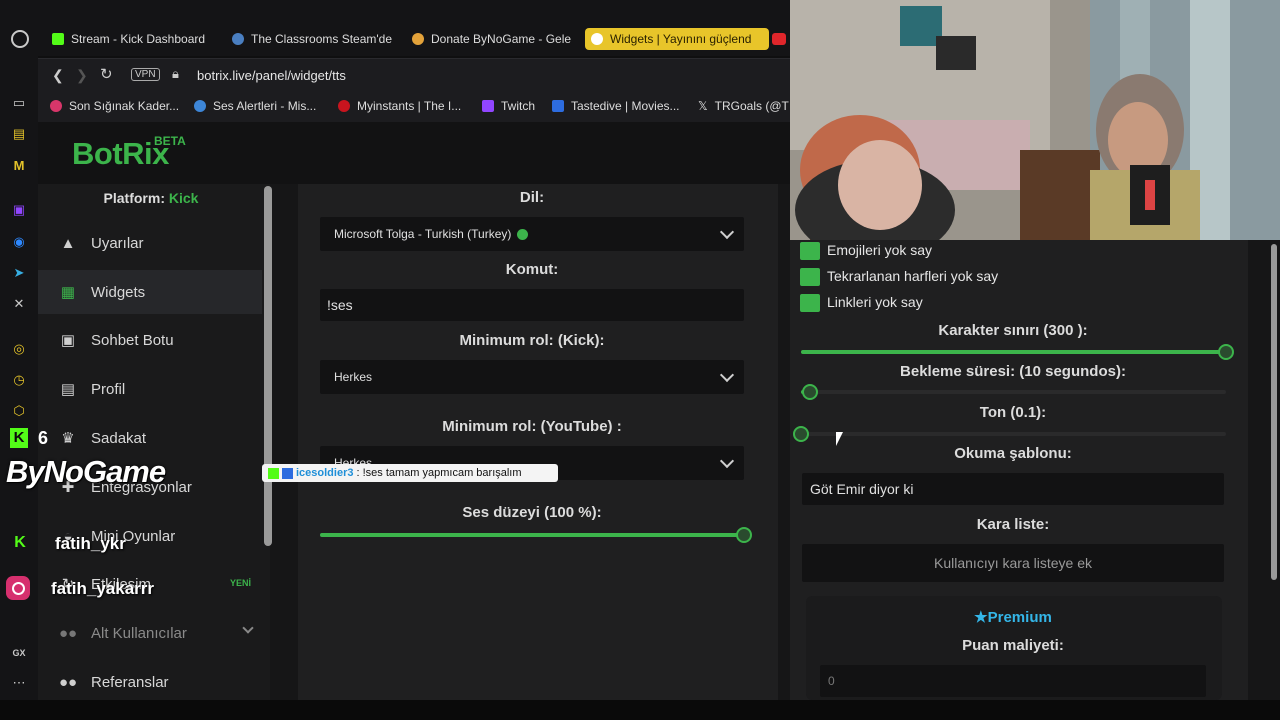  I want to click on sidebar-item-alt-kullanicilar: ●● Alt Kullanıcılar, so click(150, 633).